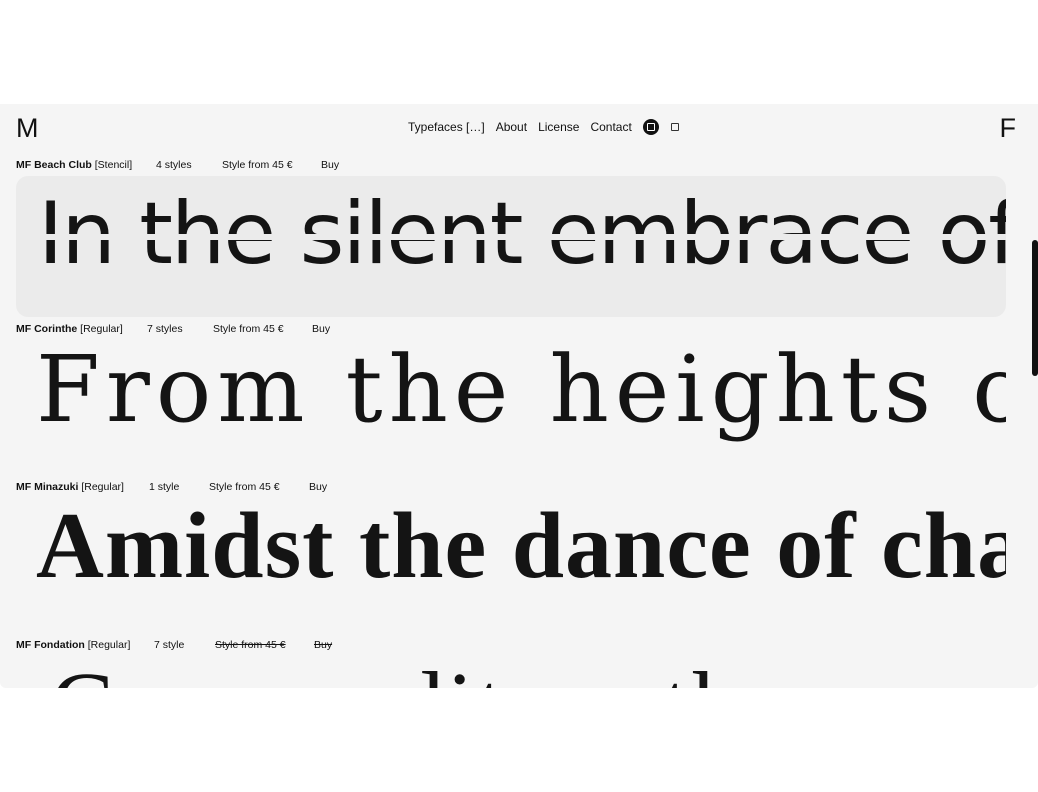  Describe the element at coordinates (511, 127) in the screenshot. I see `nav-about-link: About` at that location.